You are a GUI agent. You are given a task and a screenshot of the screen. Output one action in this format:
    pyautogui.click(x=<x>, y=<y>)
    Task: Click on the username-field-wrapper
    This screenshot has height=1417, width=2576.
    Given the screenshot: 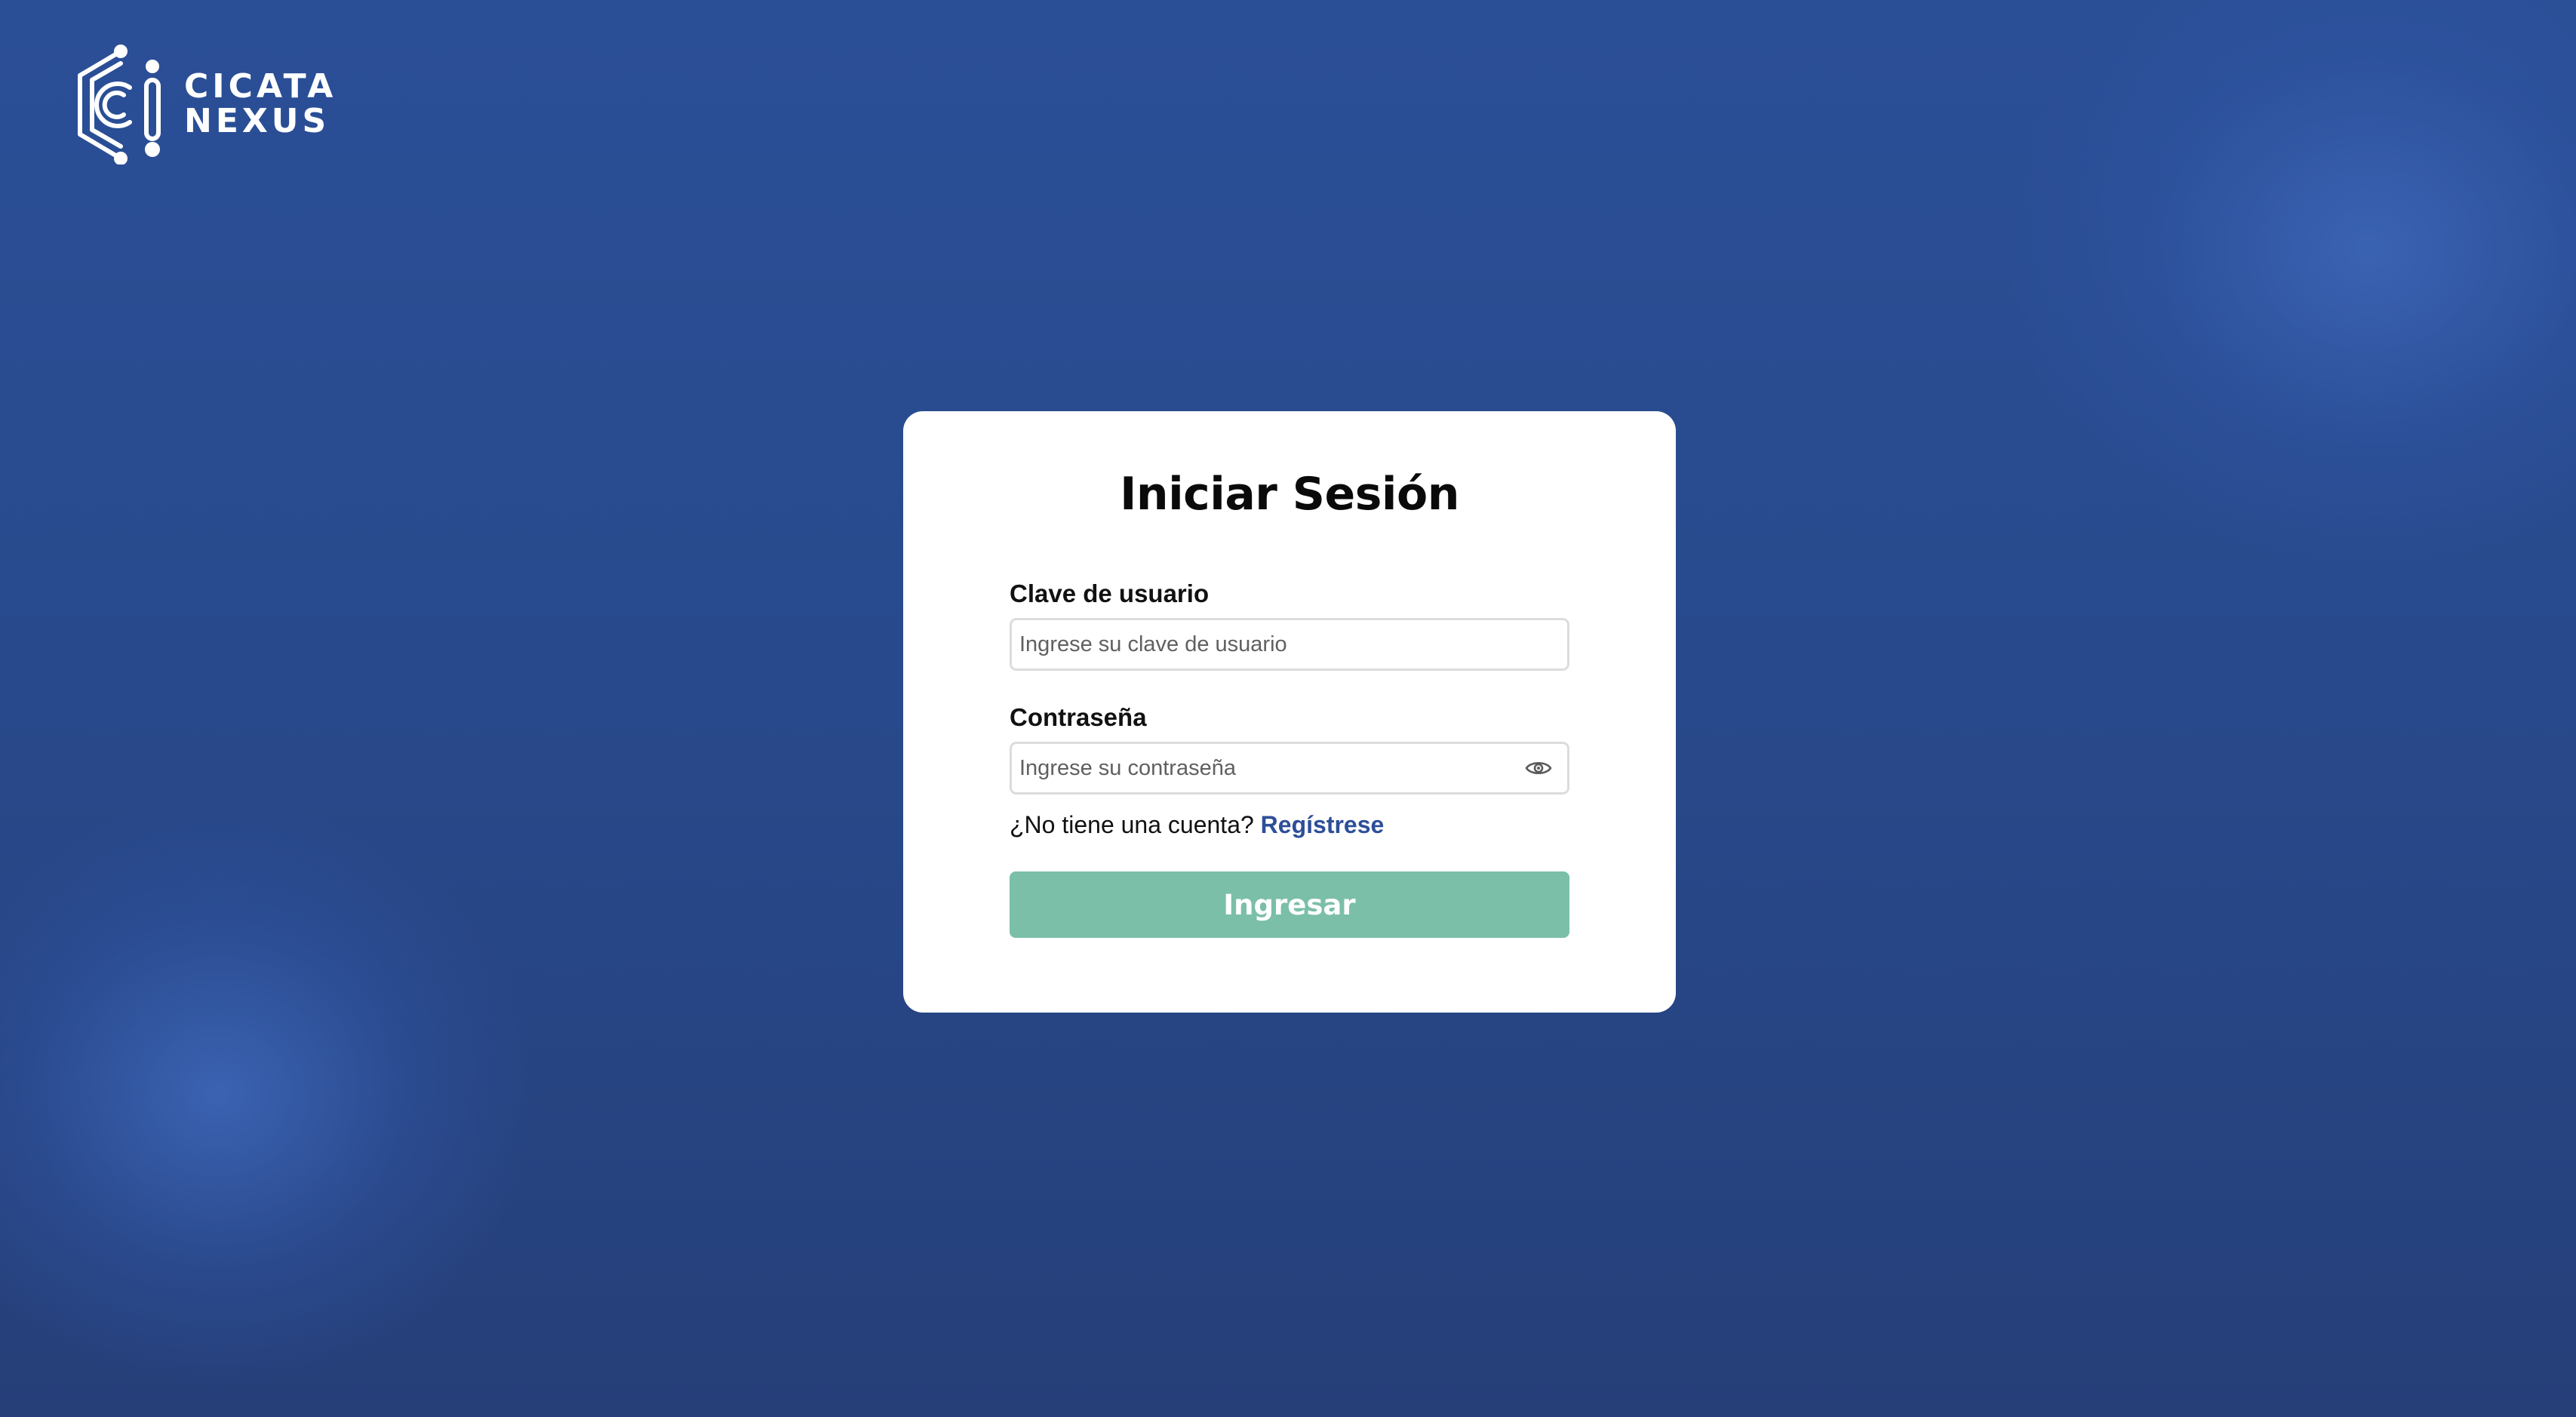 What is the action you would take?
    pyautogui.click(x=1289, y=644)
    